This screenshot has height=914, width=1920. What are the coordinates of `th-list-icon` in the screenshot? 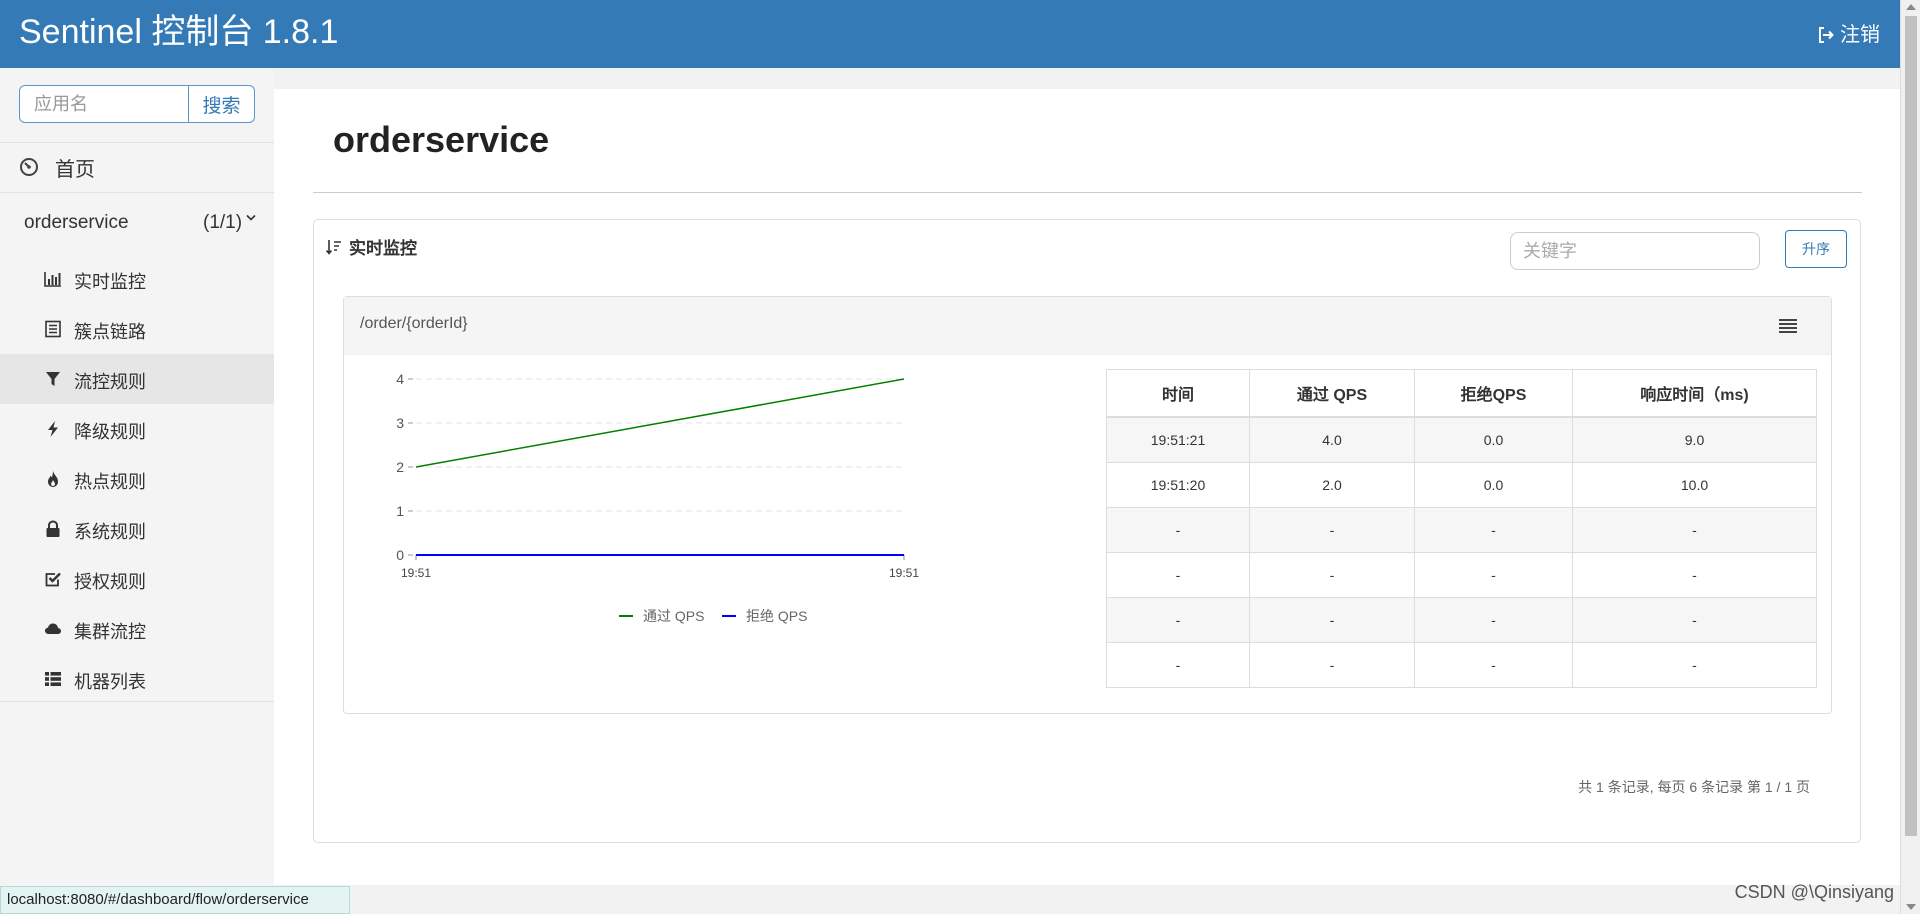 It's located at (53, 679).